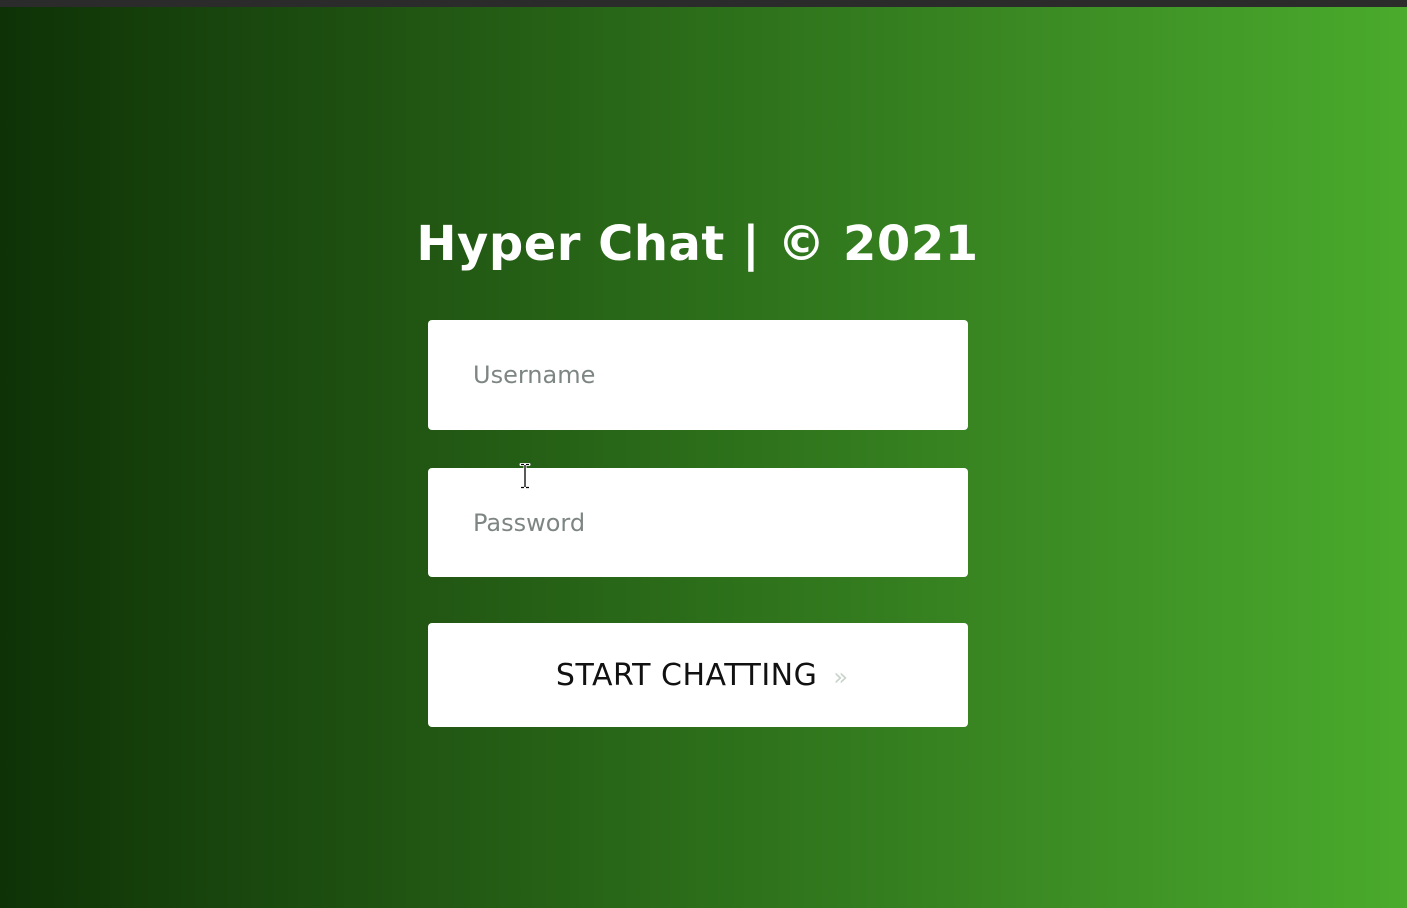 The width and height of the screenshot is (1407, 908). What do you see at coordinates (698, 522) in the screenshot?
I see `password-input` at bounding box center [698, 522].